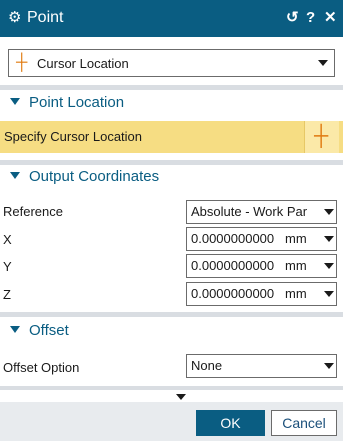  What do you see at coordinates (310, 18) in the screenshot?
I see `help-icon: ?` at bounding box center [310, 18].